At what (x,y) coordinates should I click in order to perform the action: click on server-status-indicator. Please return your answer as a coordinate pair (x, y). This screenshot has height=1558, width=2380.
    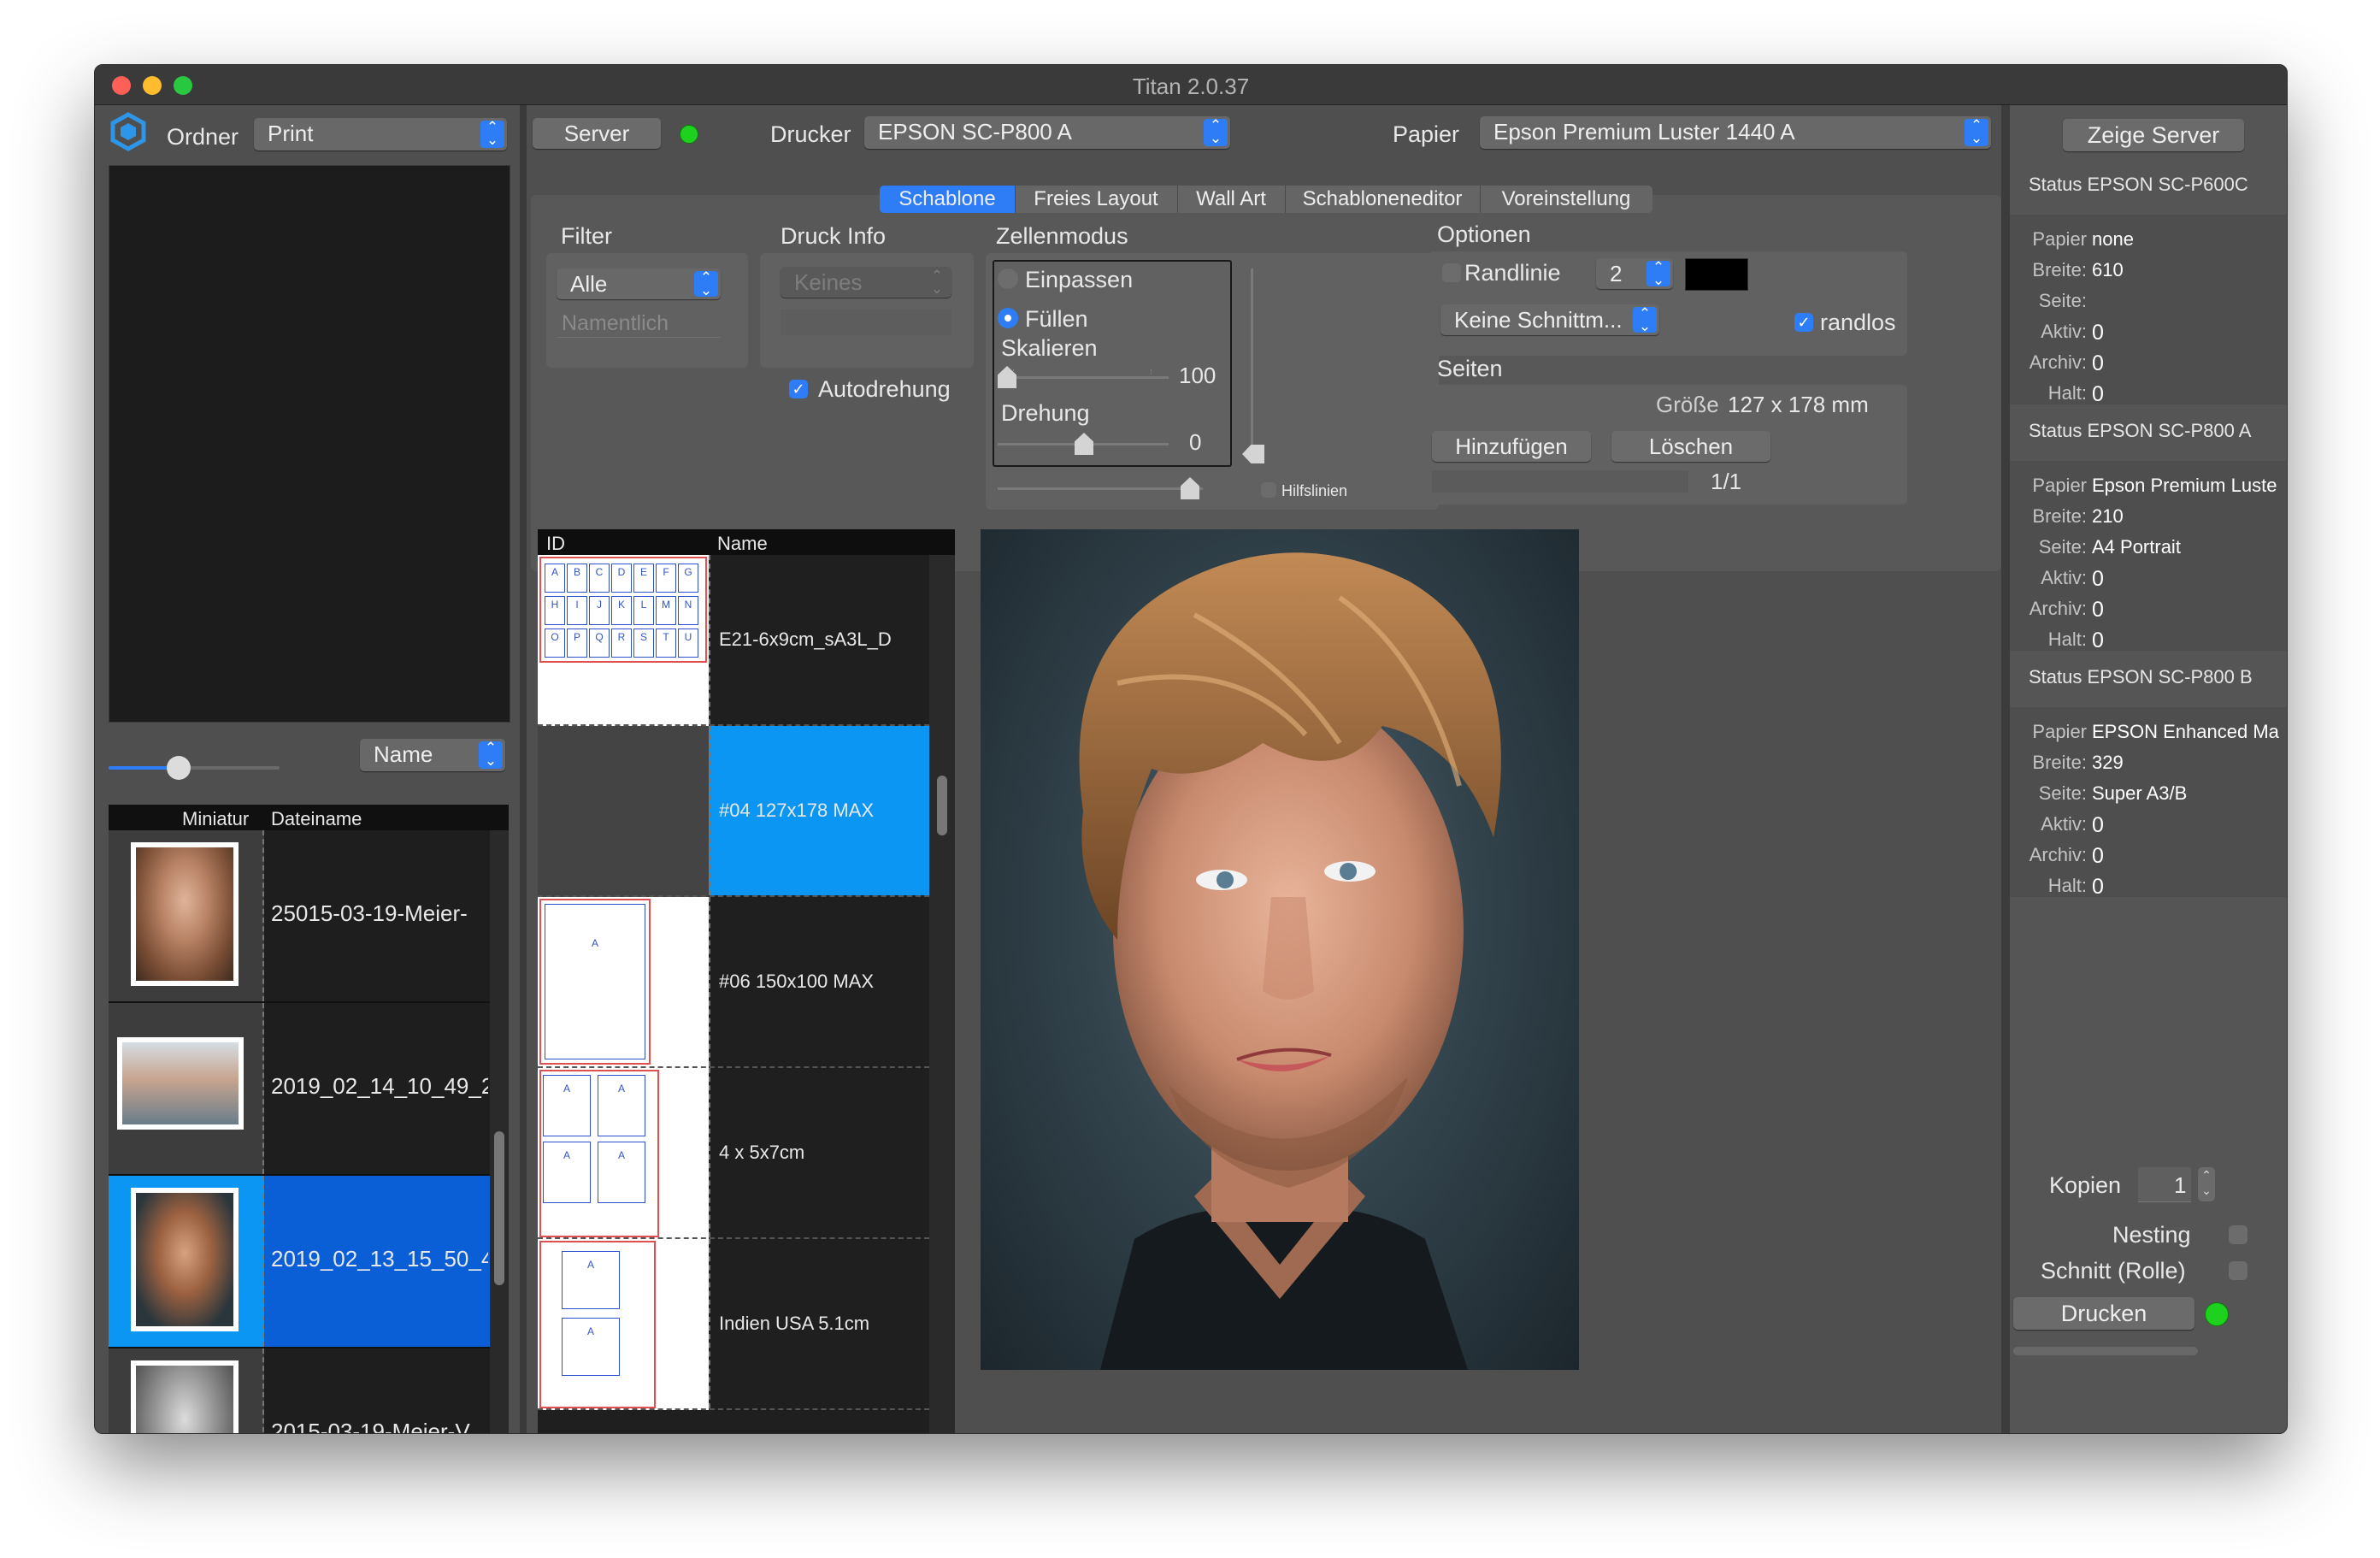
    Looking at the image, I should click on (689, 134).